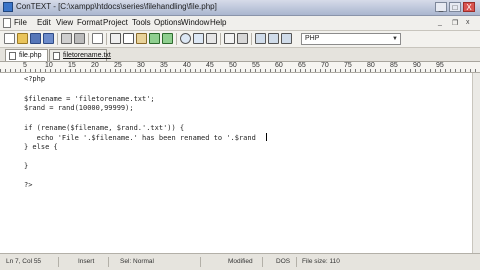 The width and height of the screenshot is (480, 270). What do you see at coordinates (351, 39) in the screenshot?
I see `language-select: PHP ▼` at bounding box center [351, 39].